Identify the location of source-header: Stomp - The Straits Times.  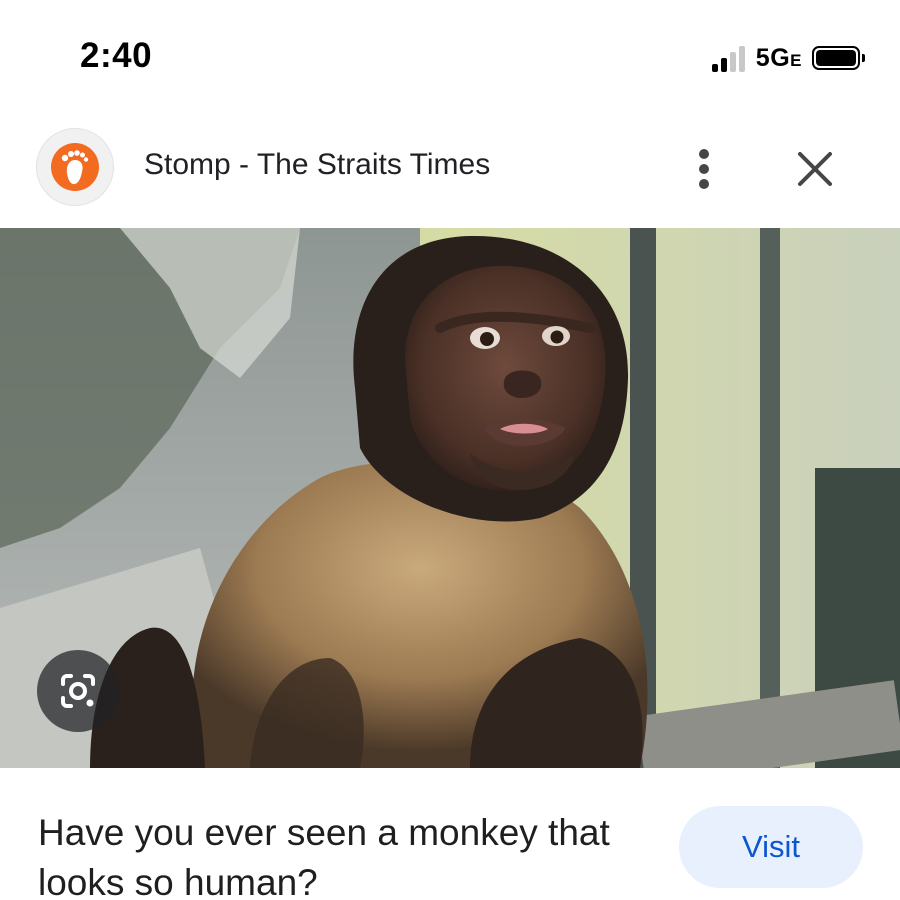
(450, 167).